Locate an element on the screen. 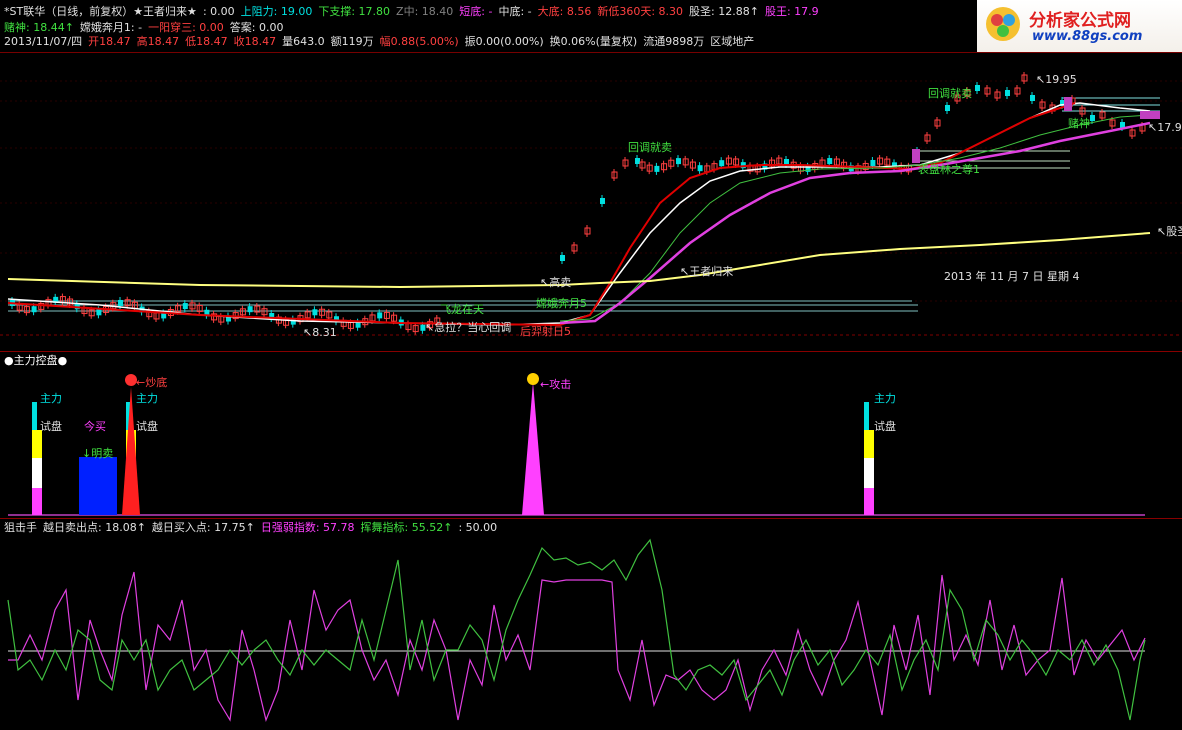 Image resolution: width=1182 pixels, height=730 pixels. header-field: 高18.47 is located at coordinates (158, 41).